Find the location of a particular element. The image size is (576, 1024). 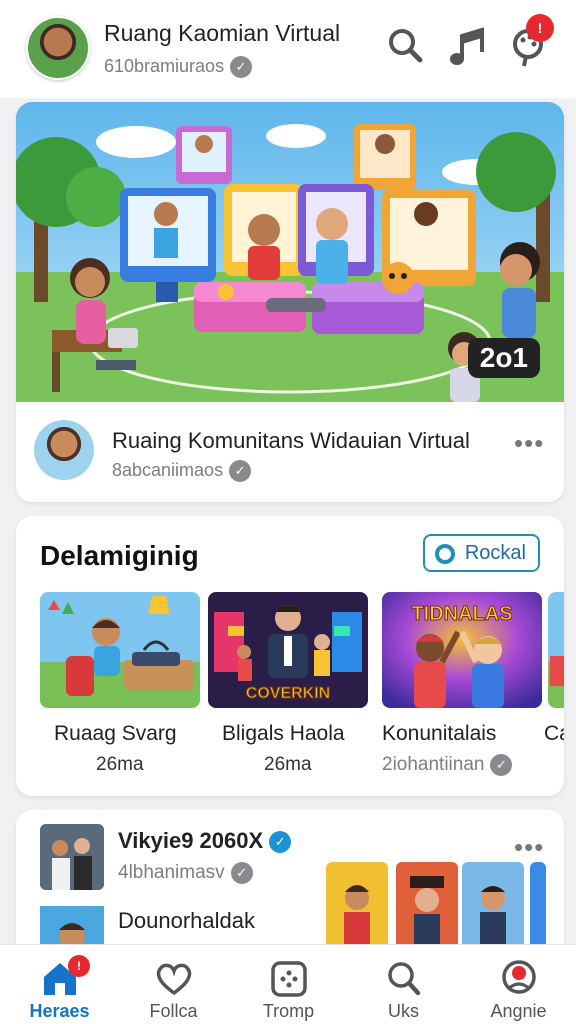

room-meta-2: 26ma is located at coordinates (288, 764).